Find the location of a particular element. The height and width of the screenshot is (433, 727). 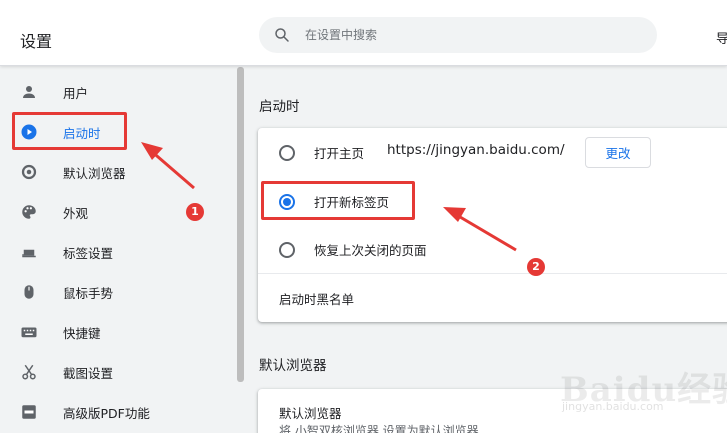

person-icon is located at coordinates (29, 92).